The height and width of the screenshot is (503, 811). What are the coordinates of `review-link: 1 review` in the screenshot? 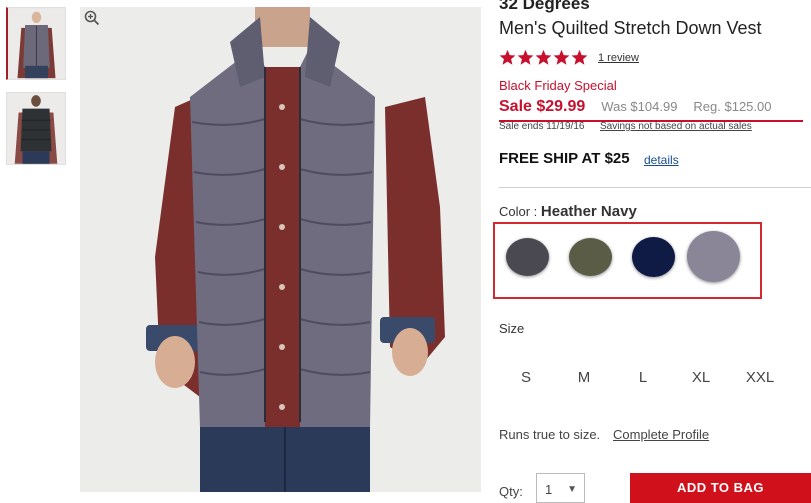 It's located at (618, 58).